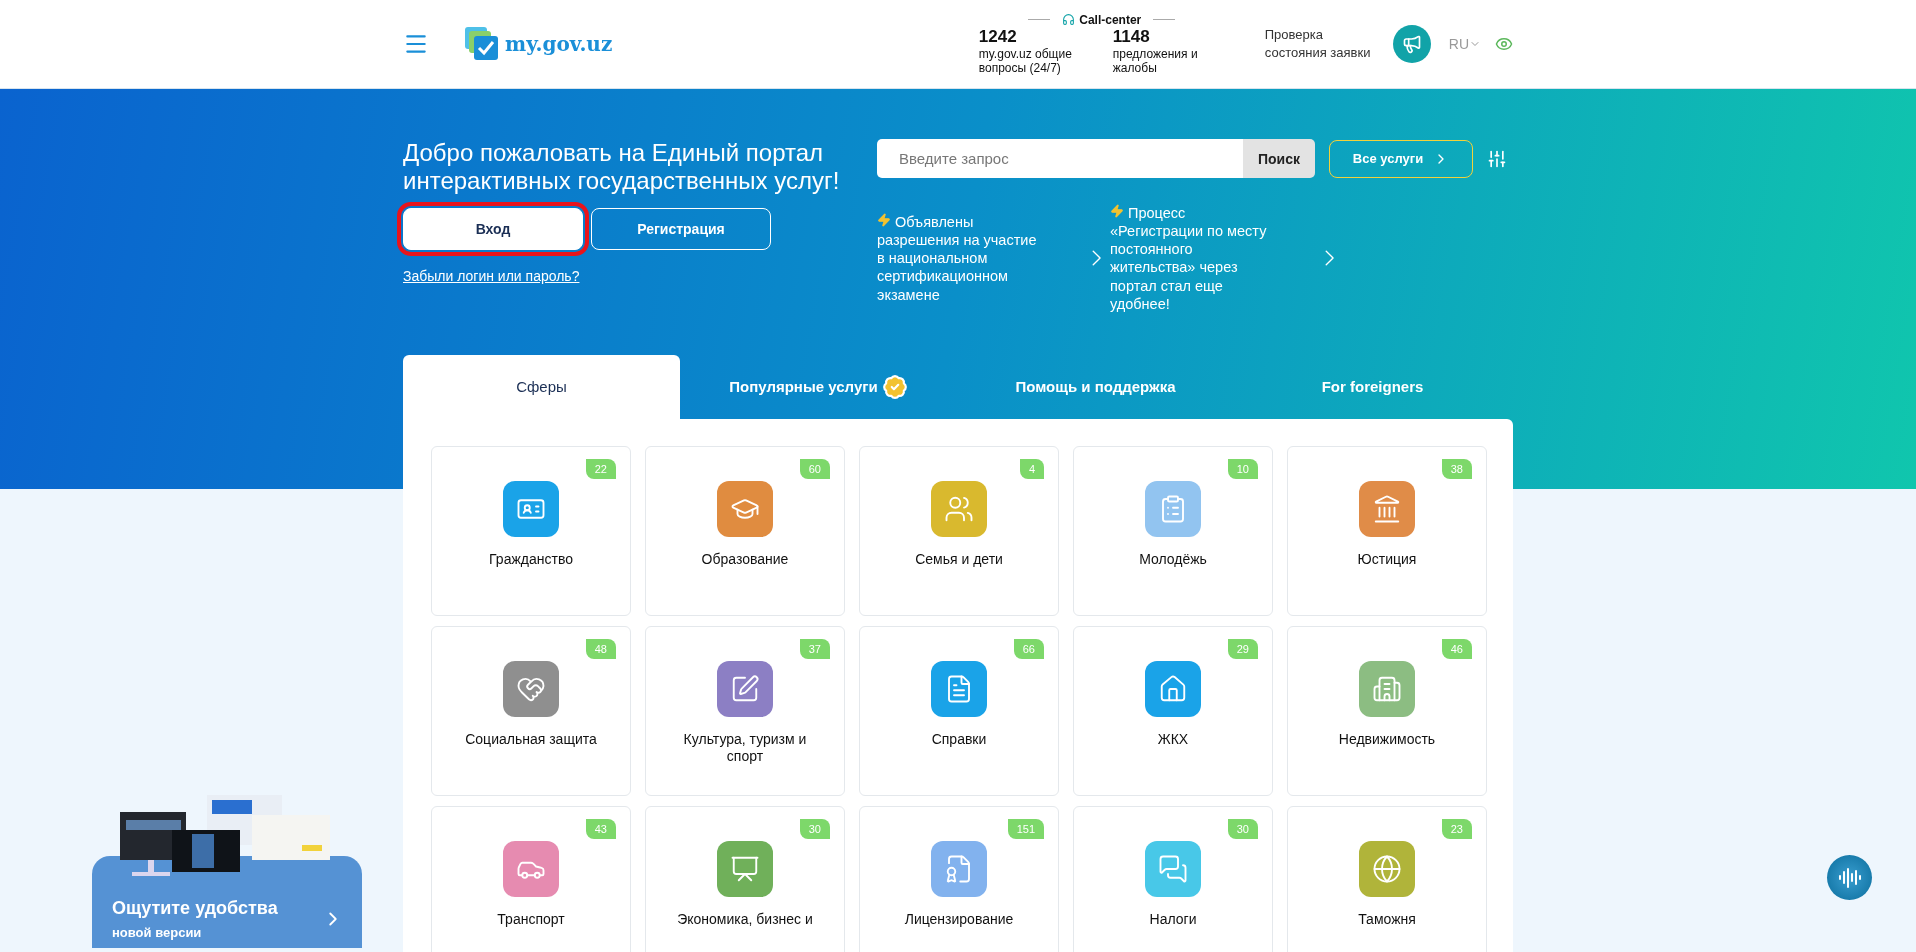 This screenshot has height=952, width=1916. Describe the element at coordinates (1025, 828) in the screenshot. I see `service-count: 151` at that location.